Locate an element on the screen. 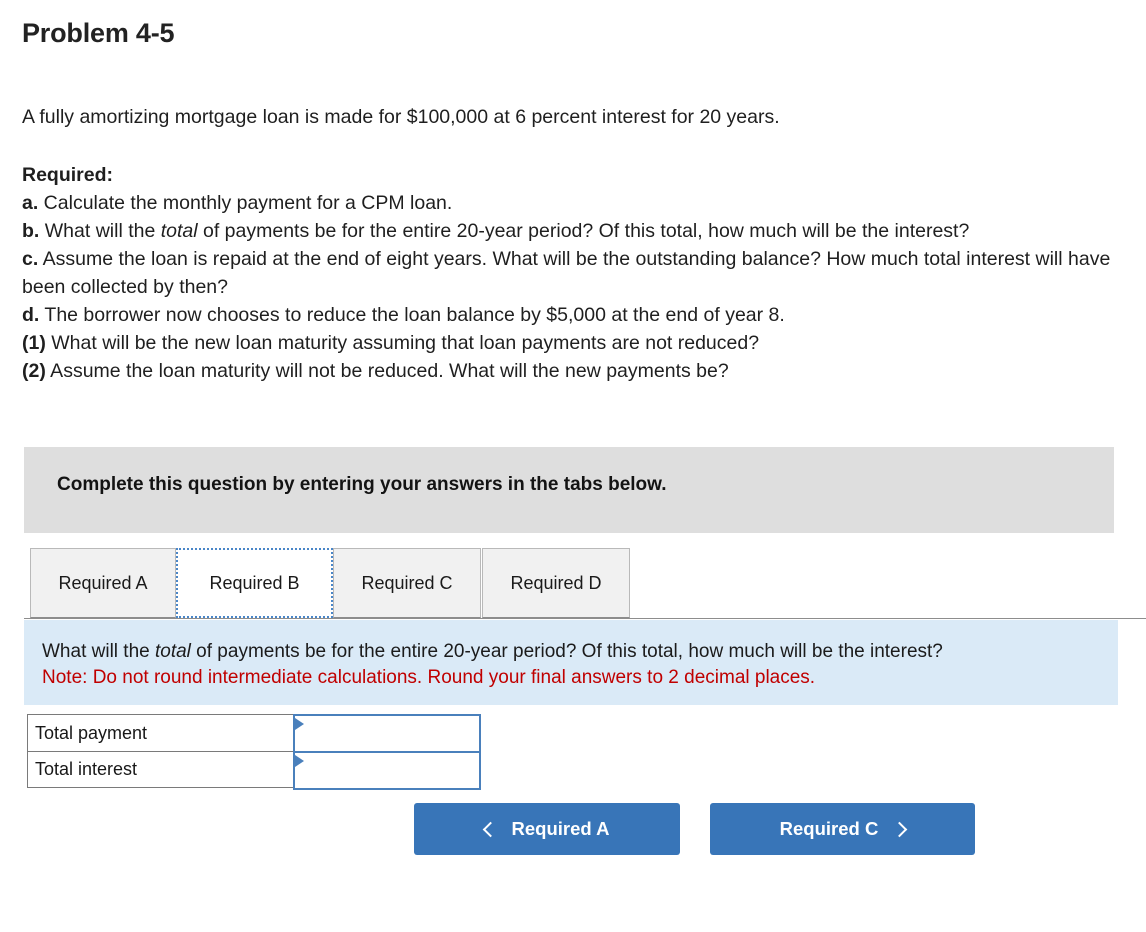 The width and height of the screenshot is (1146, 932). required-item-text: What will the is located at coordinates (100, 231).